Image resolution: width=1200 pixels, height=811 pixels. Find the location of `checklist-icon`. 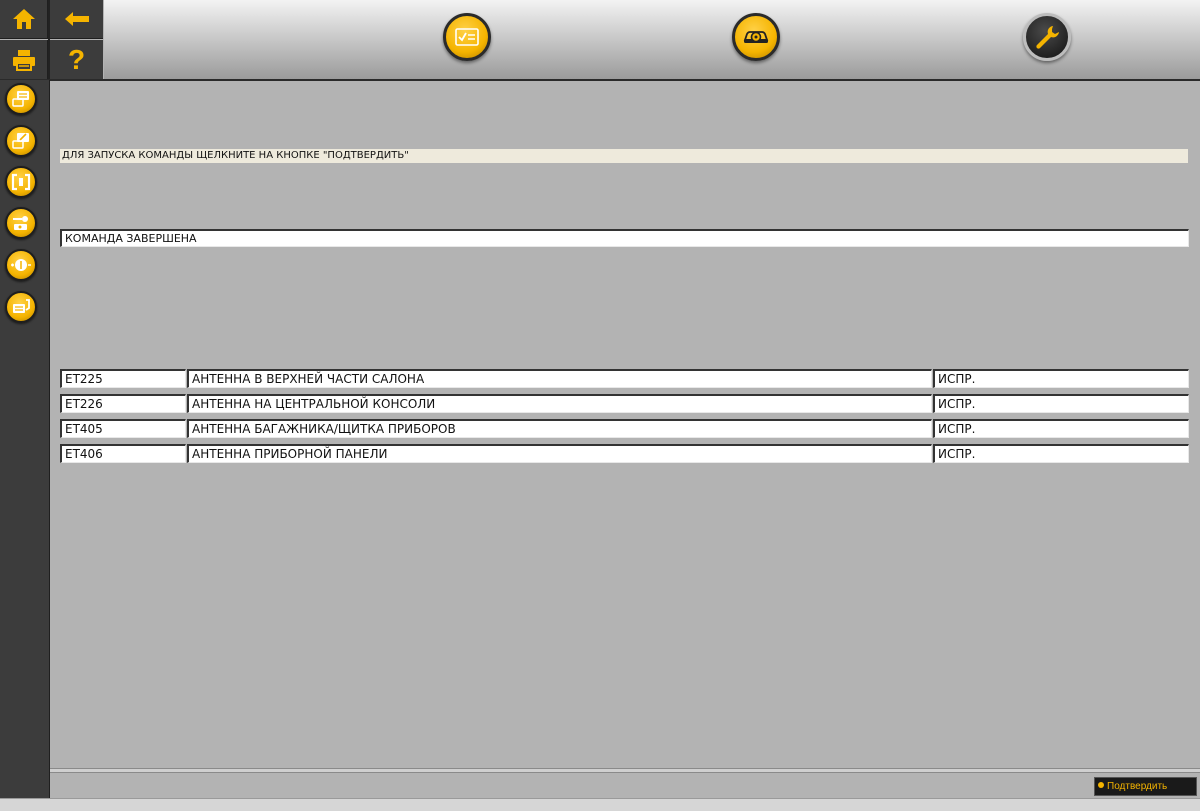

checklist-icon is located at coordinates (467, 37).